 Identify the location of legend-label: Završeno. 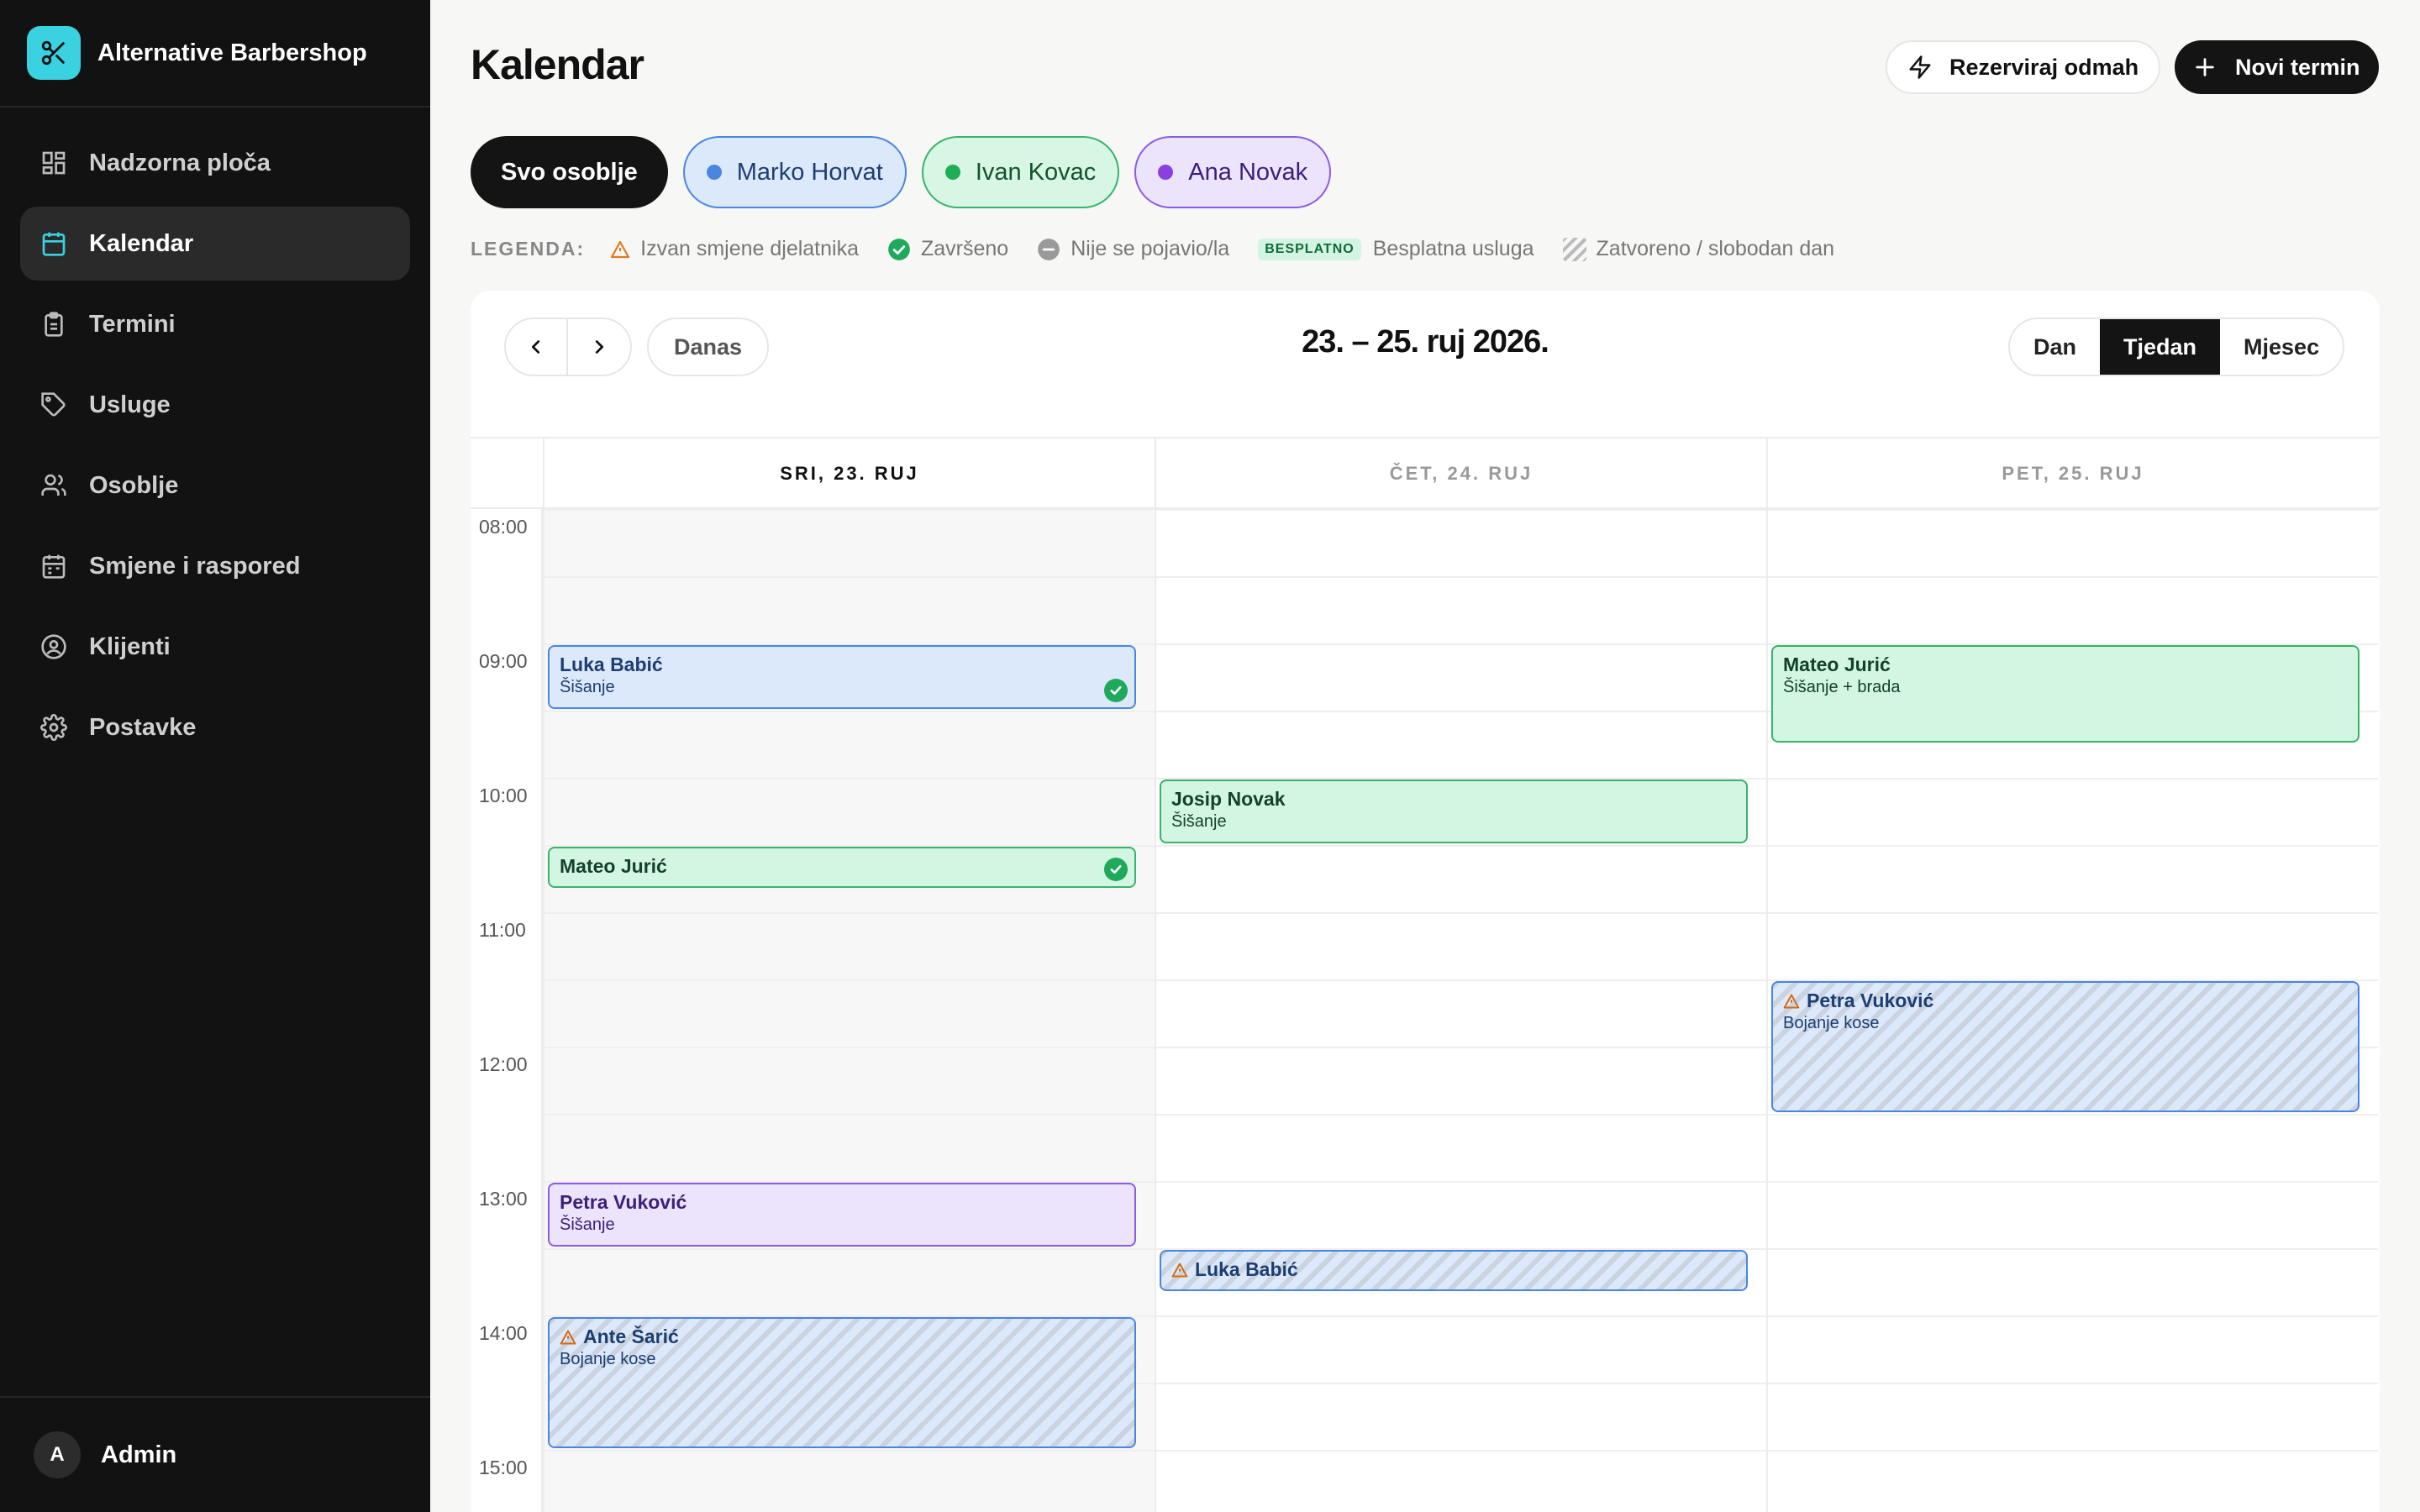
(965, 248).